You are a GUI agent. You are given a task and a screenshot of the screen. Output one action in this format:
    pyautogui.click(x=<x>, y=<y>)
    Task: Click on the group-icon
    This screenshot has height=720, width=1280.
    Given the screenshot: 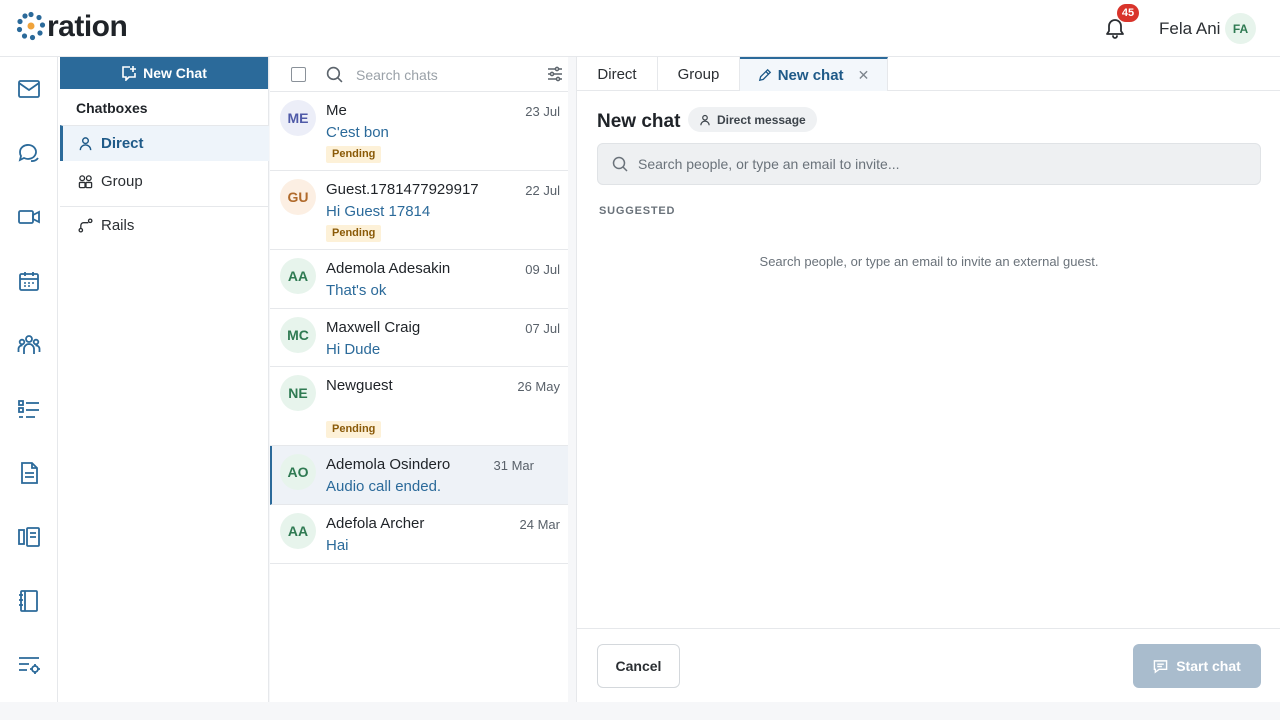 What is the action you would take?
    pyautogui.click(x=85, y=181)
    